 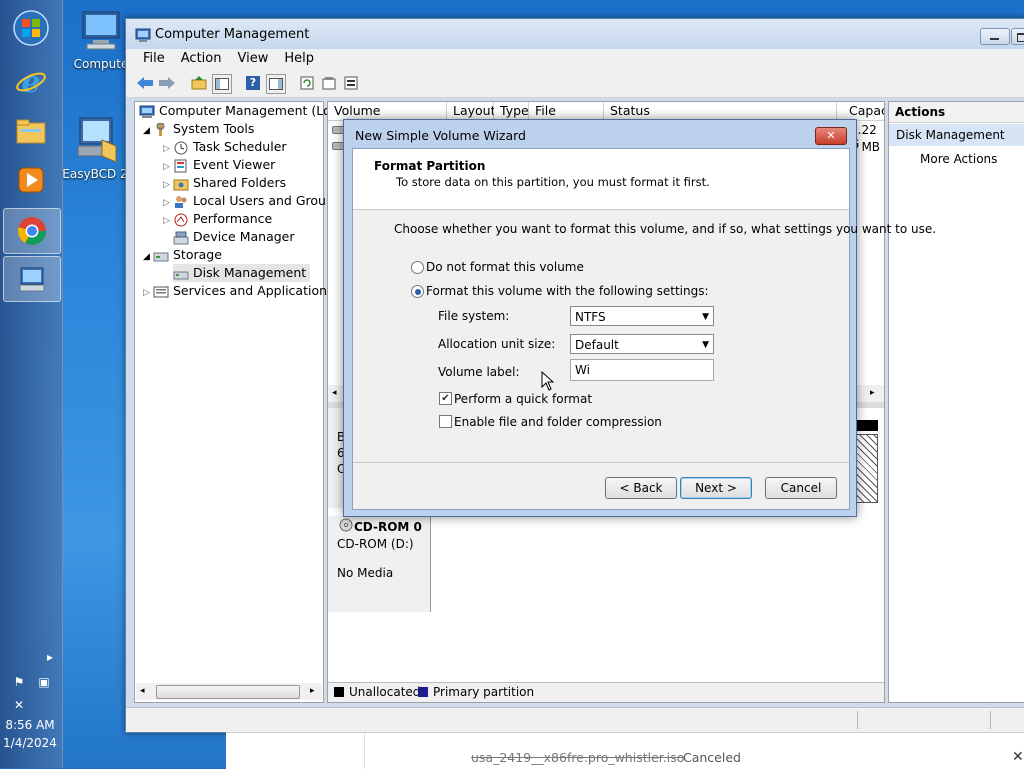 I want to click on action-pane-icon, so click(x=276, y=84).